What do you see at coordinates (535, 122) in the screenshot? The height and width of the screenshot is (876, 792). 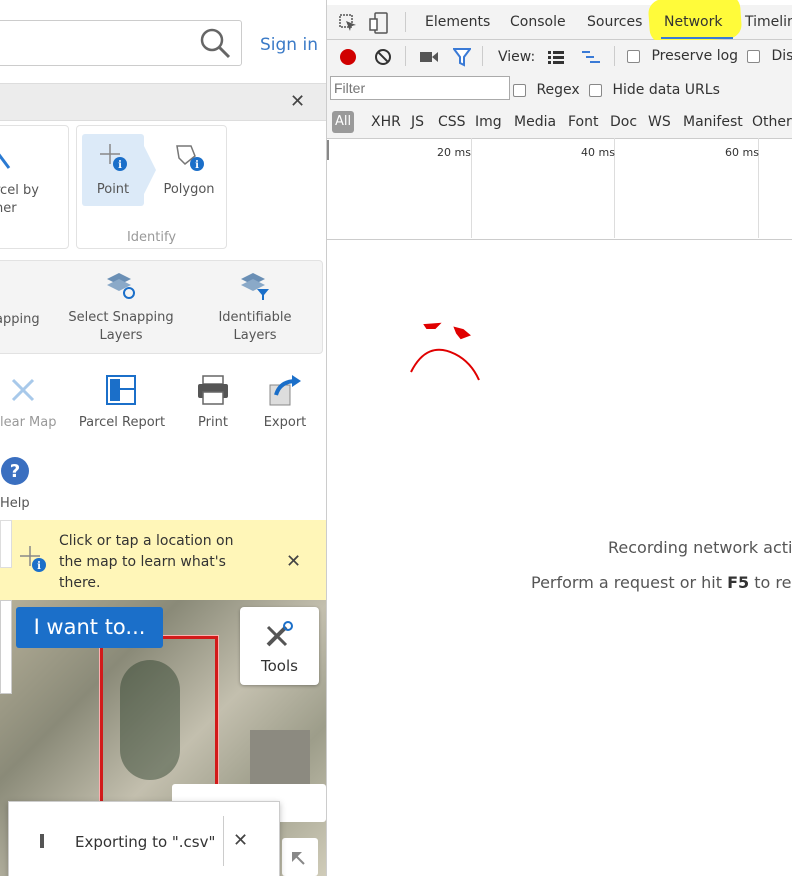 I see `type-media: Media` at bounding box center [535, 122].